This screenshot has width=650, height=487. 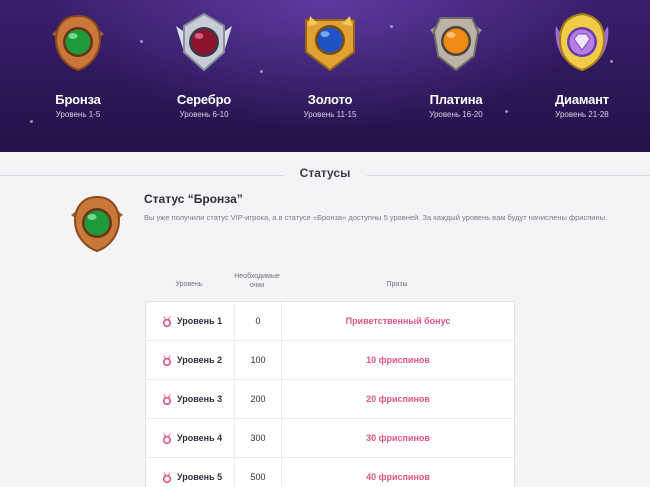 What do you see at coordinates (330, 399) in the screenshot?
I see `table-row: Уровень 3 200 20 фриспинов` at bounding box center [330, 399].